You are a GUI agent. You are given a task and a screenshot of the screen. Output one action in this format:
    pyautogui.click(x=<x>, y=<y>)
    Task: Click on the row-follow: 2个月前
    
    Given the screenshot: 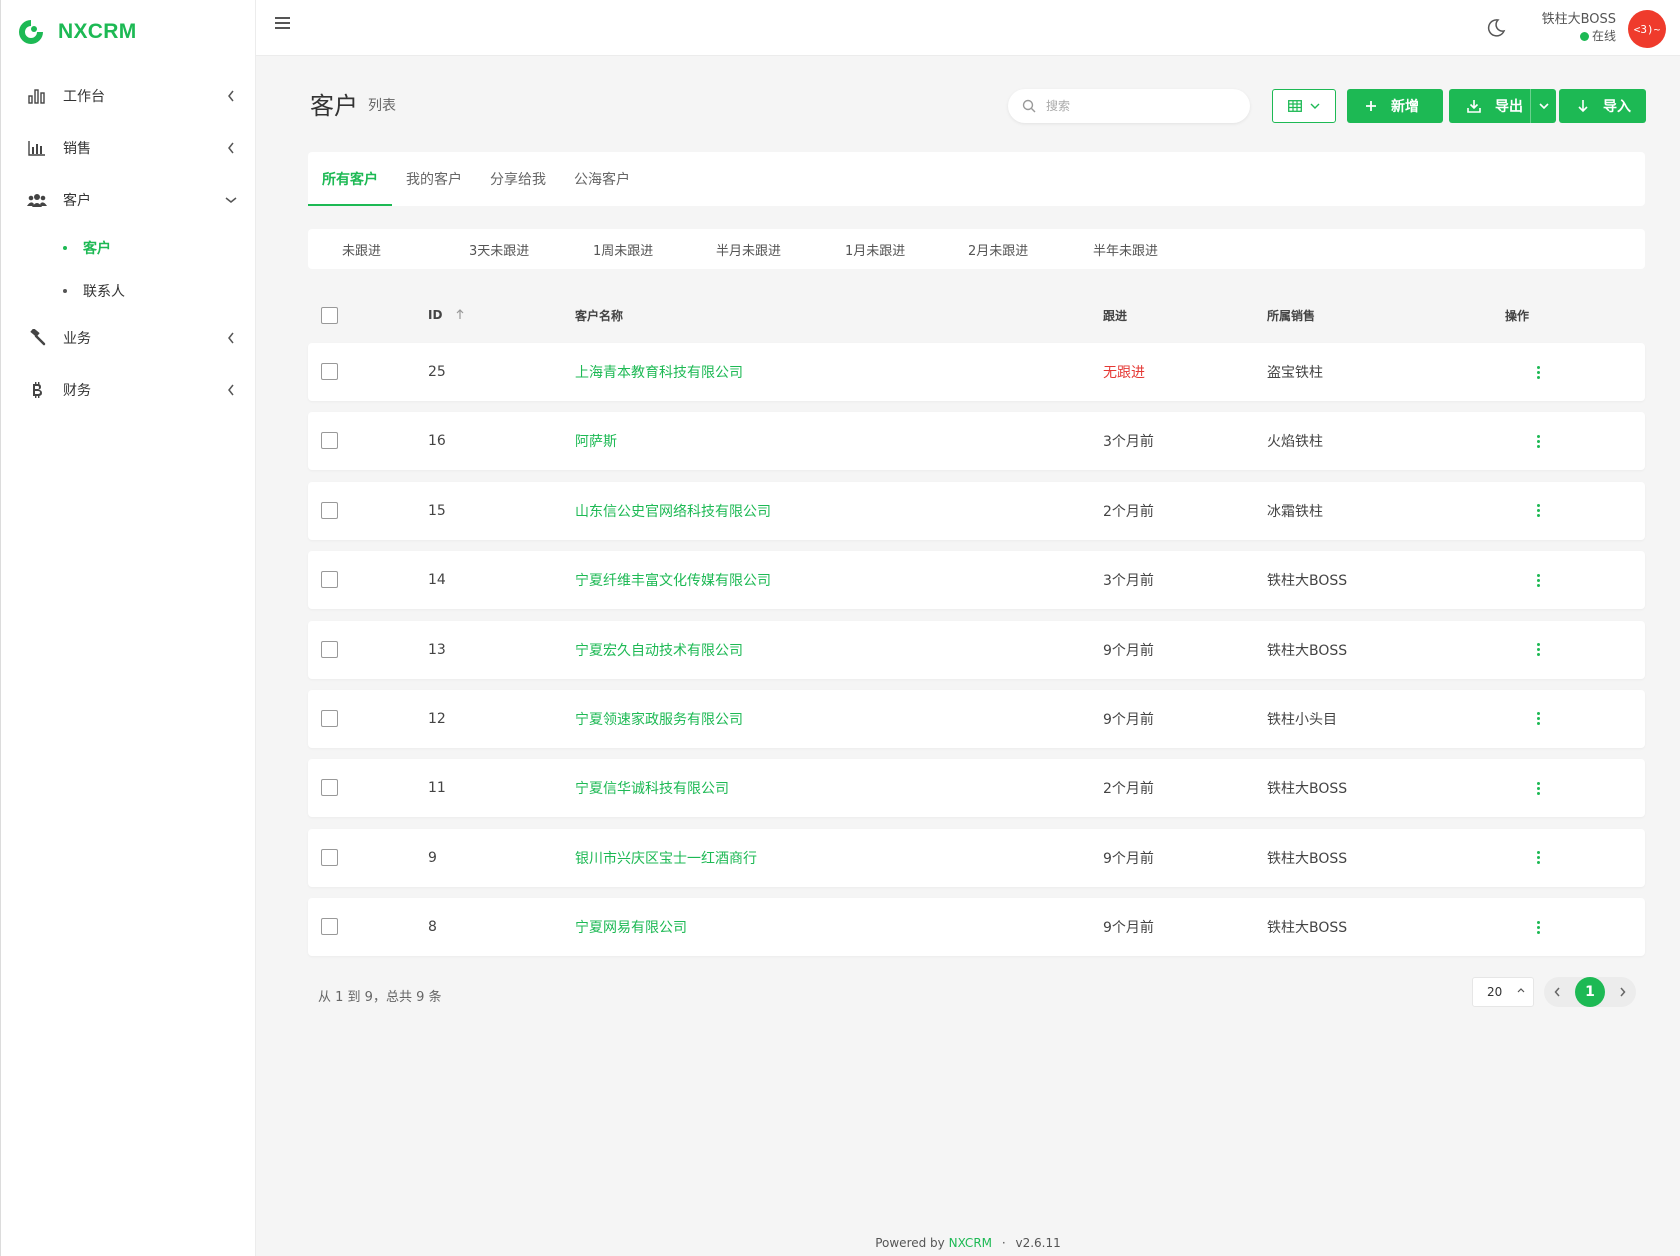 What is the action you would take?
    pyautogui.click(x=1128, y=789)
    